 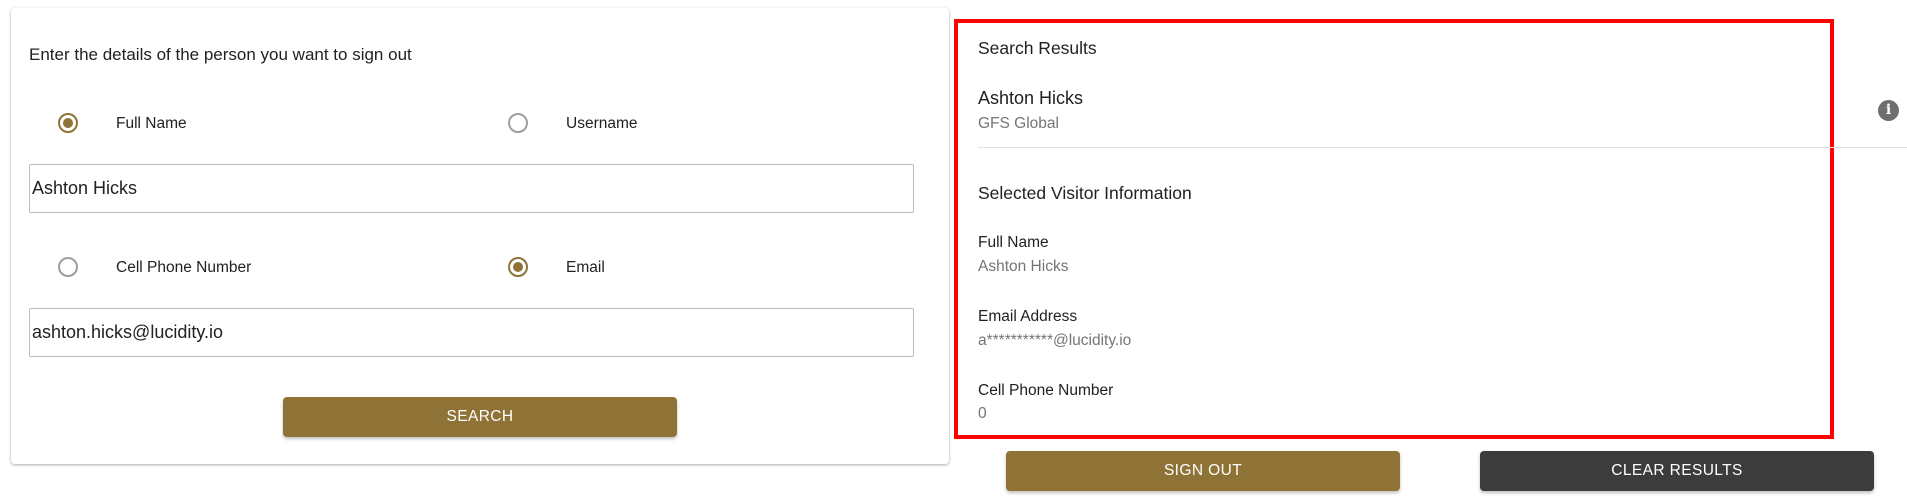 What do you see at coordinates (1013, 242) in the screenshot?
I see `visitor-full-name-label: Full Name` at bounding box center [1013, 242].